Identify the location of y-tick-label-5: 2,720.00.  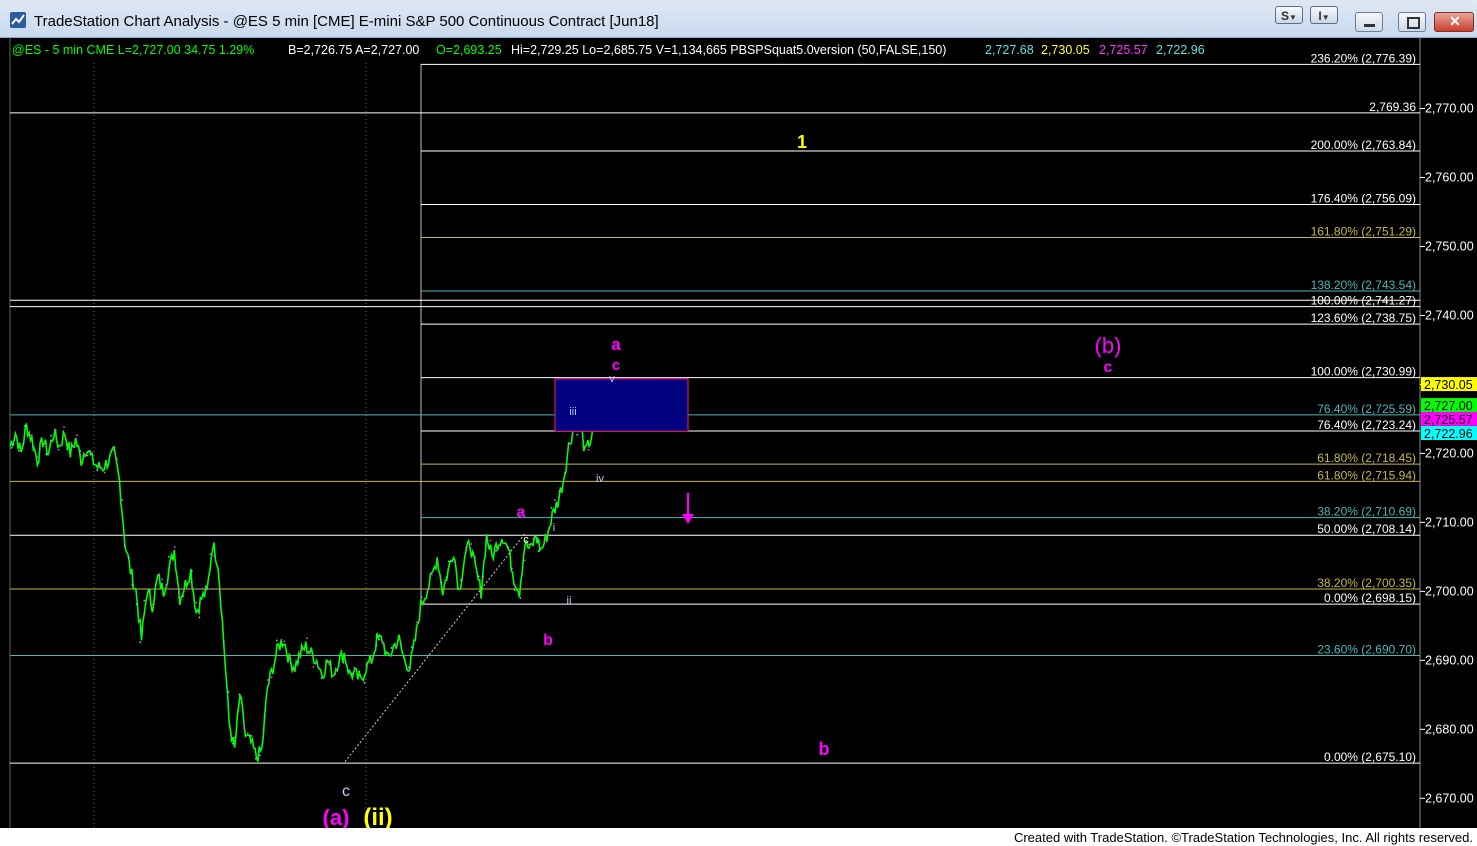
(1449, 453).